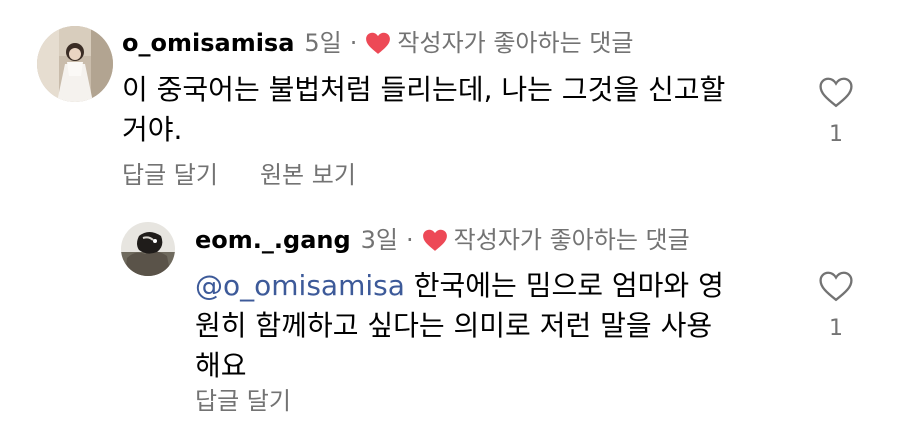 The image size is (900, 429). I want to click on comment-text-line: 원히 함께하고 싶다는 의미로 저런 말을 사용, so click(454, 325).